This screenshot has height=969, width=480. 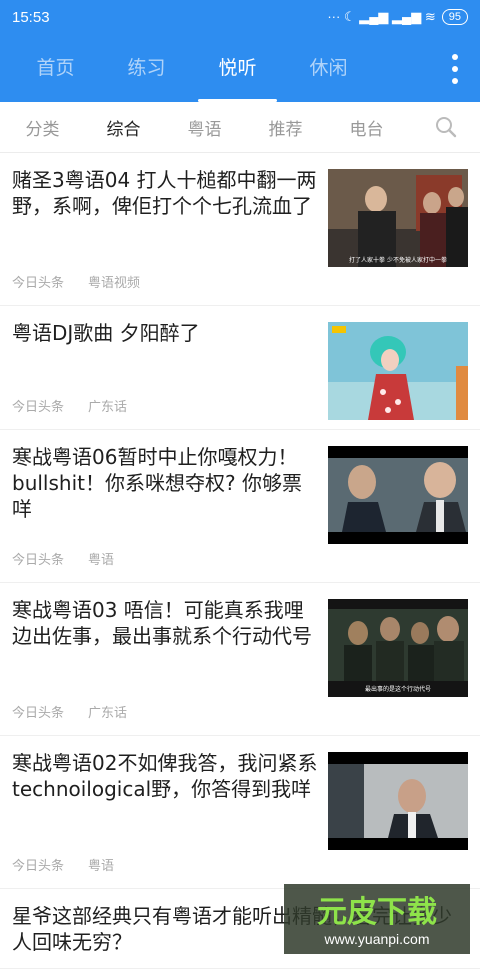 I want to click on thumbnail-caption: 最出事的是这个行动代号, so click(x=398, y=689).